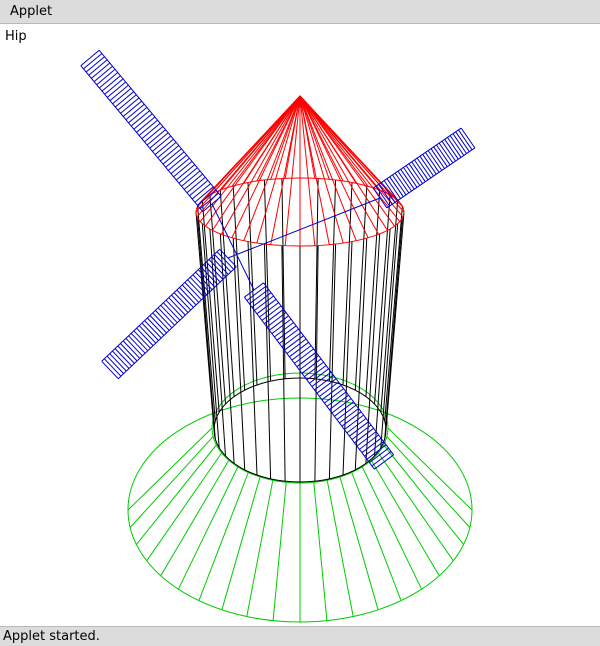 This screenshot has width=600, height=646. Describe the element at coordinates (16, 36) in the screenshot. I see `applet-label: Hip` at that location.